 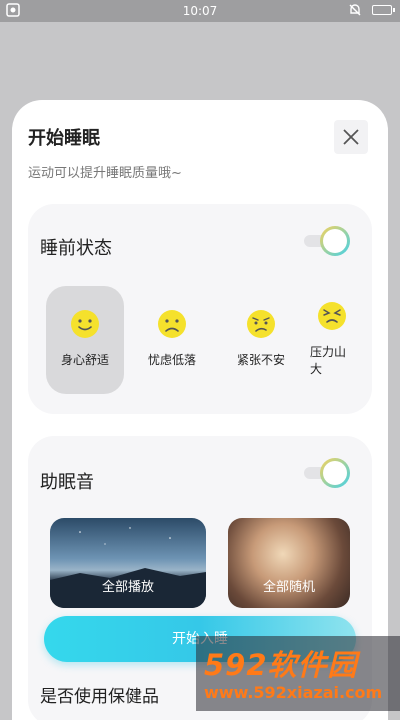 I want to click on status-bar: 10:07, so click(x=200, y=11).